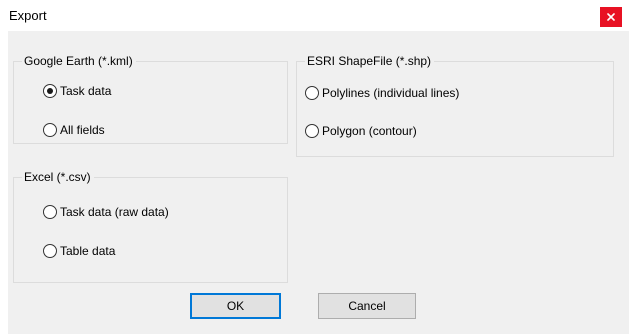 Image resolution: width=629 pixels, height=334 pixels. What do you see at coordinates (82, 130) in the screenshot?
I see `radio-label: All fields` at bounding box center [82, 130].